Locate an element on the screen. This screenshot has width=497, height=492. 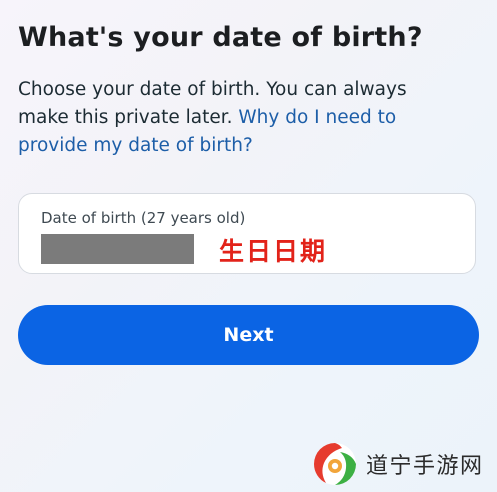
next-button: Next is located at coordinates (248, 335).